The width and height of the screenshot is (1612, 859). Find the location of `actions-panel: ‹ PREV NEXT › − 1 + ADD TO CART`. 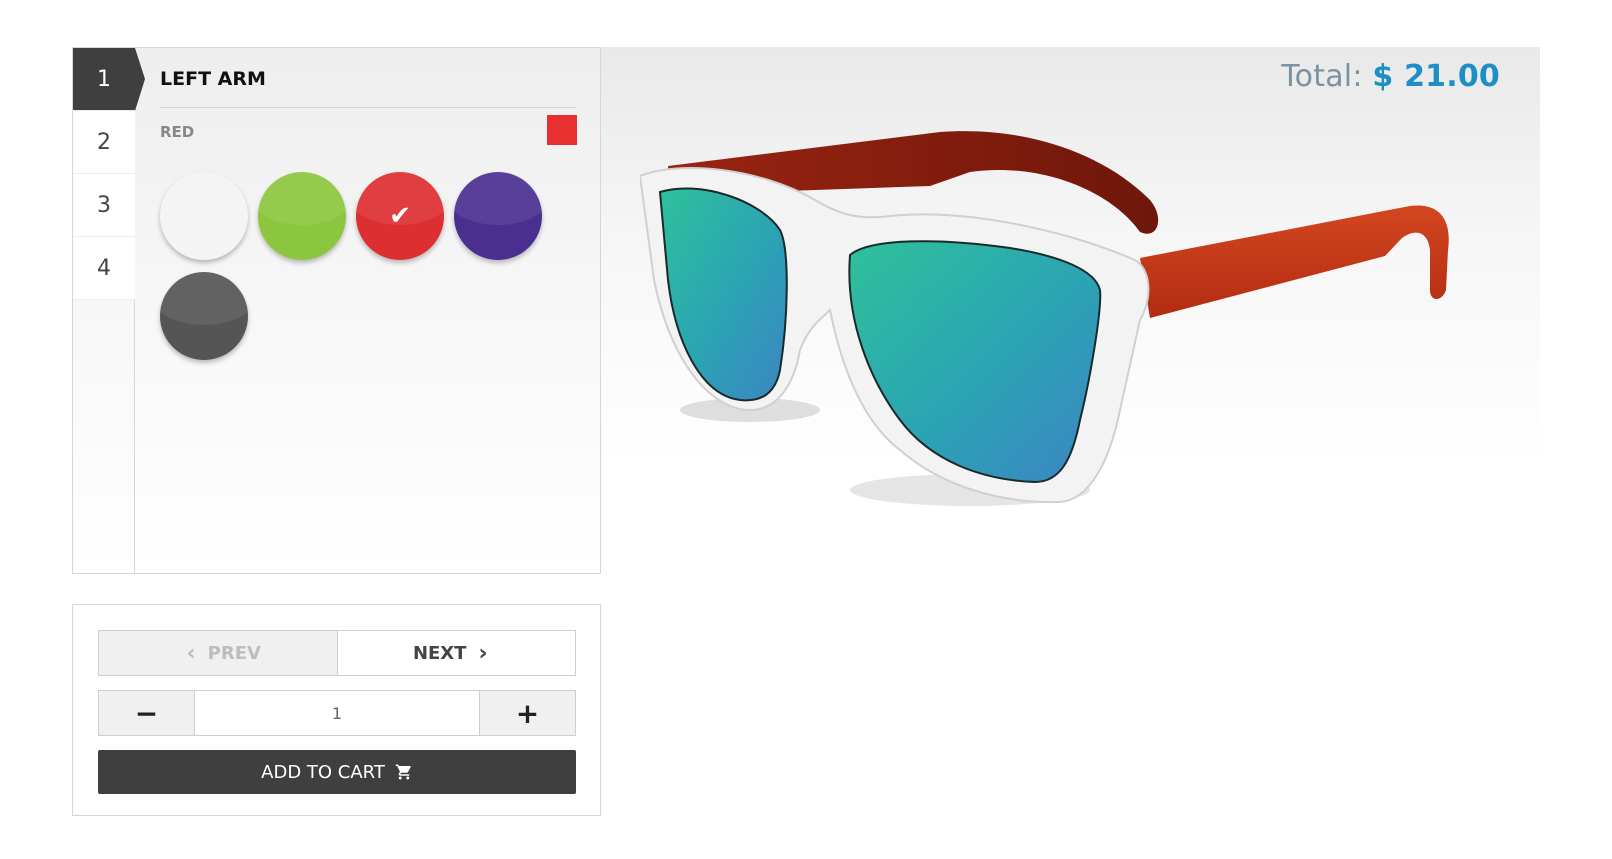

actions-panel: ‹ PREV NEXT › − 1 + ADD TO CART is located at coordinates (336, 710).